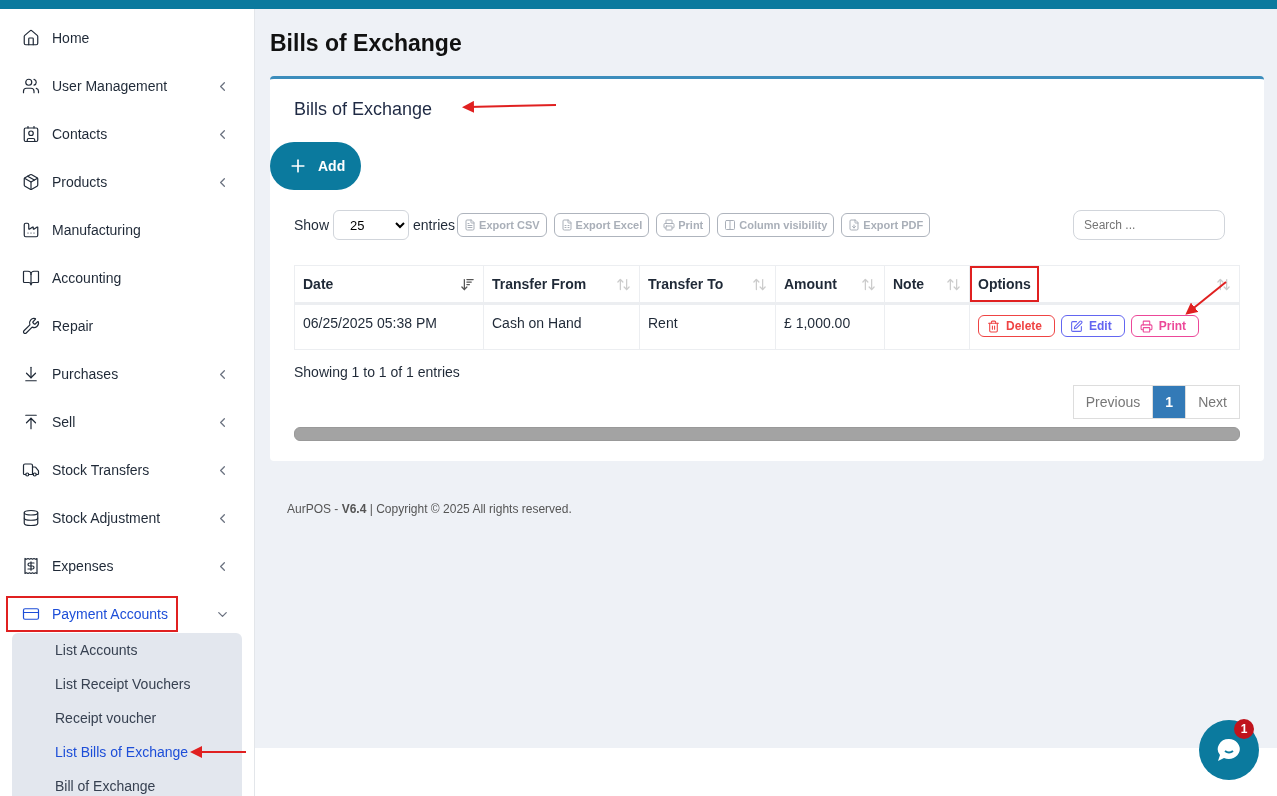 This screenshot has height=796, width=1277. What do you see at coordinates (1165, 326) in the screenshot?
I see `print-action-button: Print` at bounding box center [1165, 326].